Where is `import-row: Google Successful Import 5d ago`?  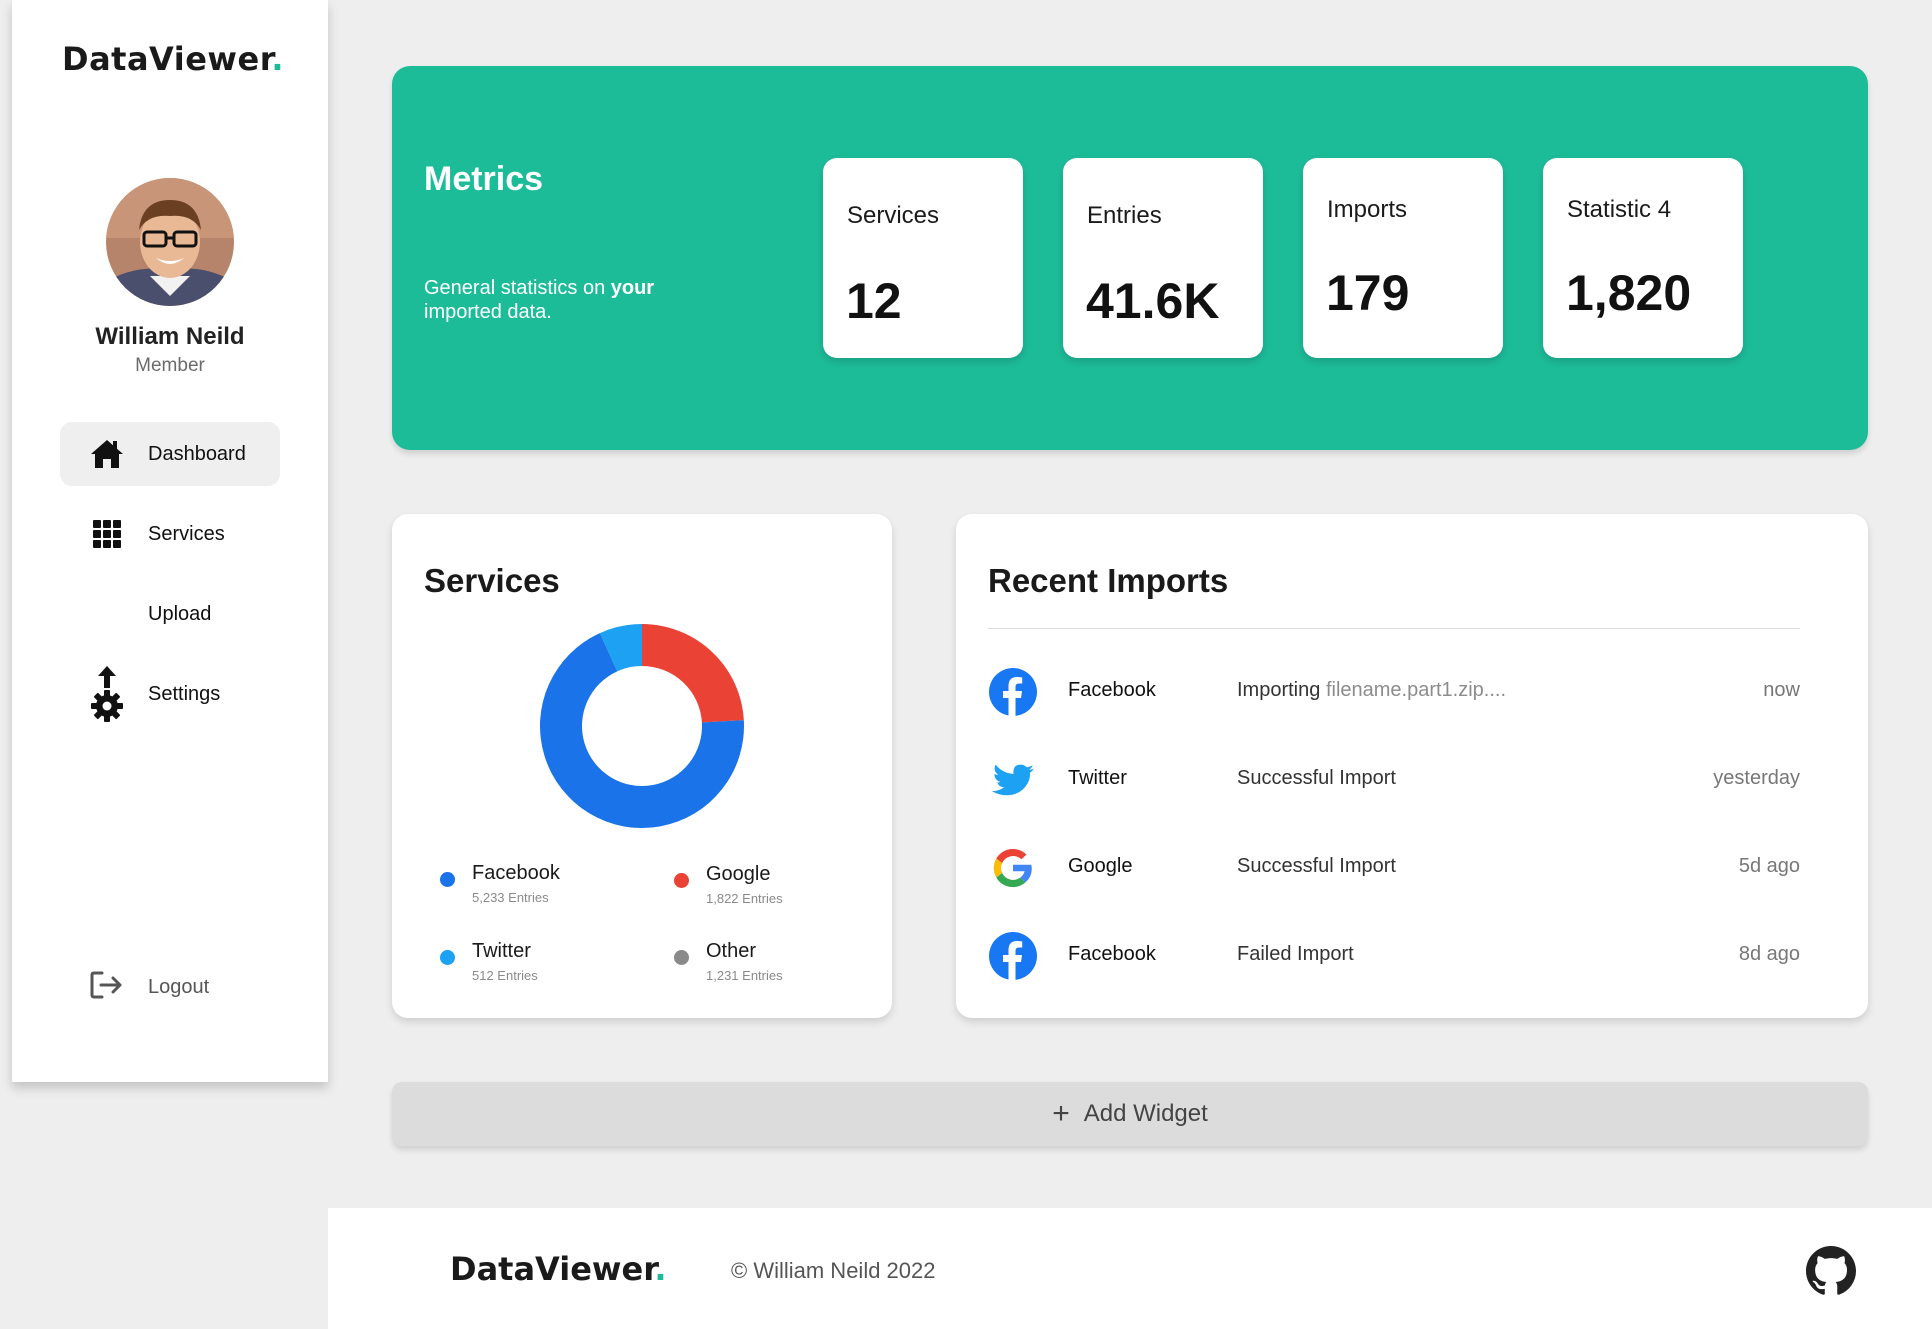
import-row: Google Successful Import 5d ago is located at coordinates (1394, 868).